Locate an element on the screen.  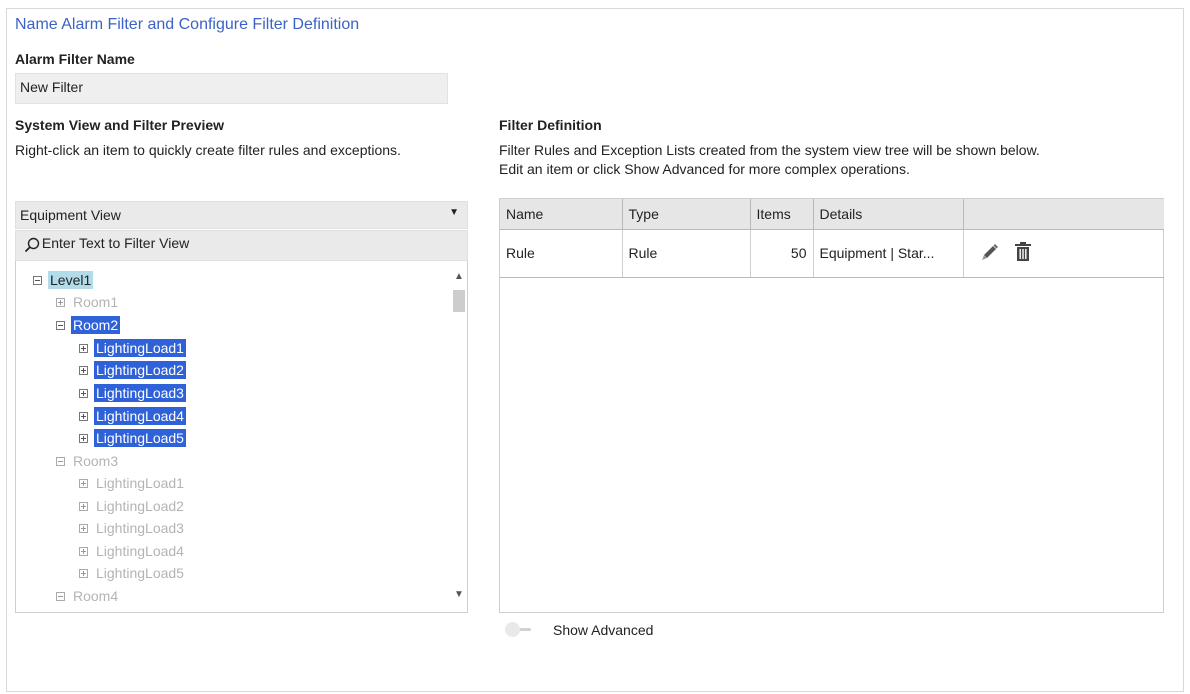
tree-node-room3-lightingload3: LightingLoad3 is located at coordinates (132, 528).